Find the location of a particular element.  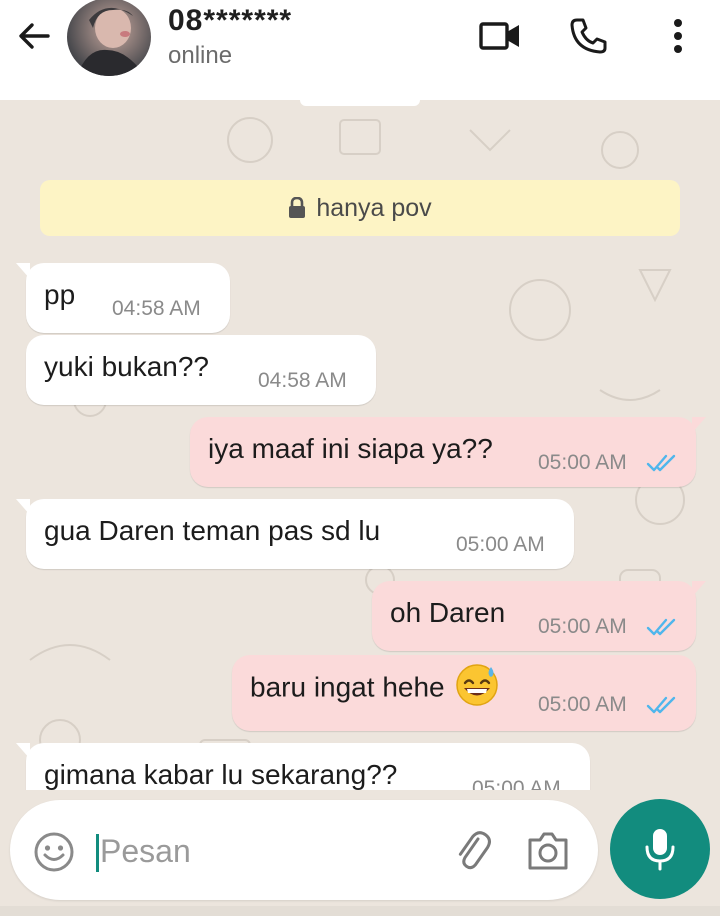

message-bubble-incoming: yuki bukan?? 04:58 AM is located at coordinates (201, 370).